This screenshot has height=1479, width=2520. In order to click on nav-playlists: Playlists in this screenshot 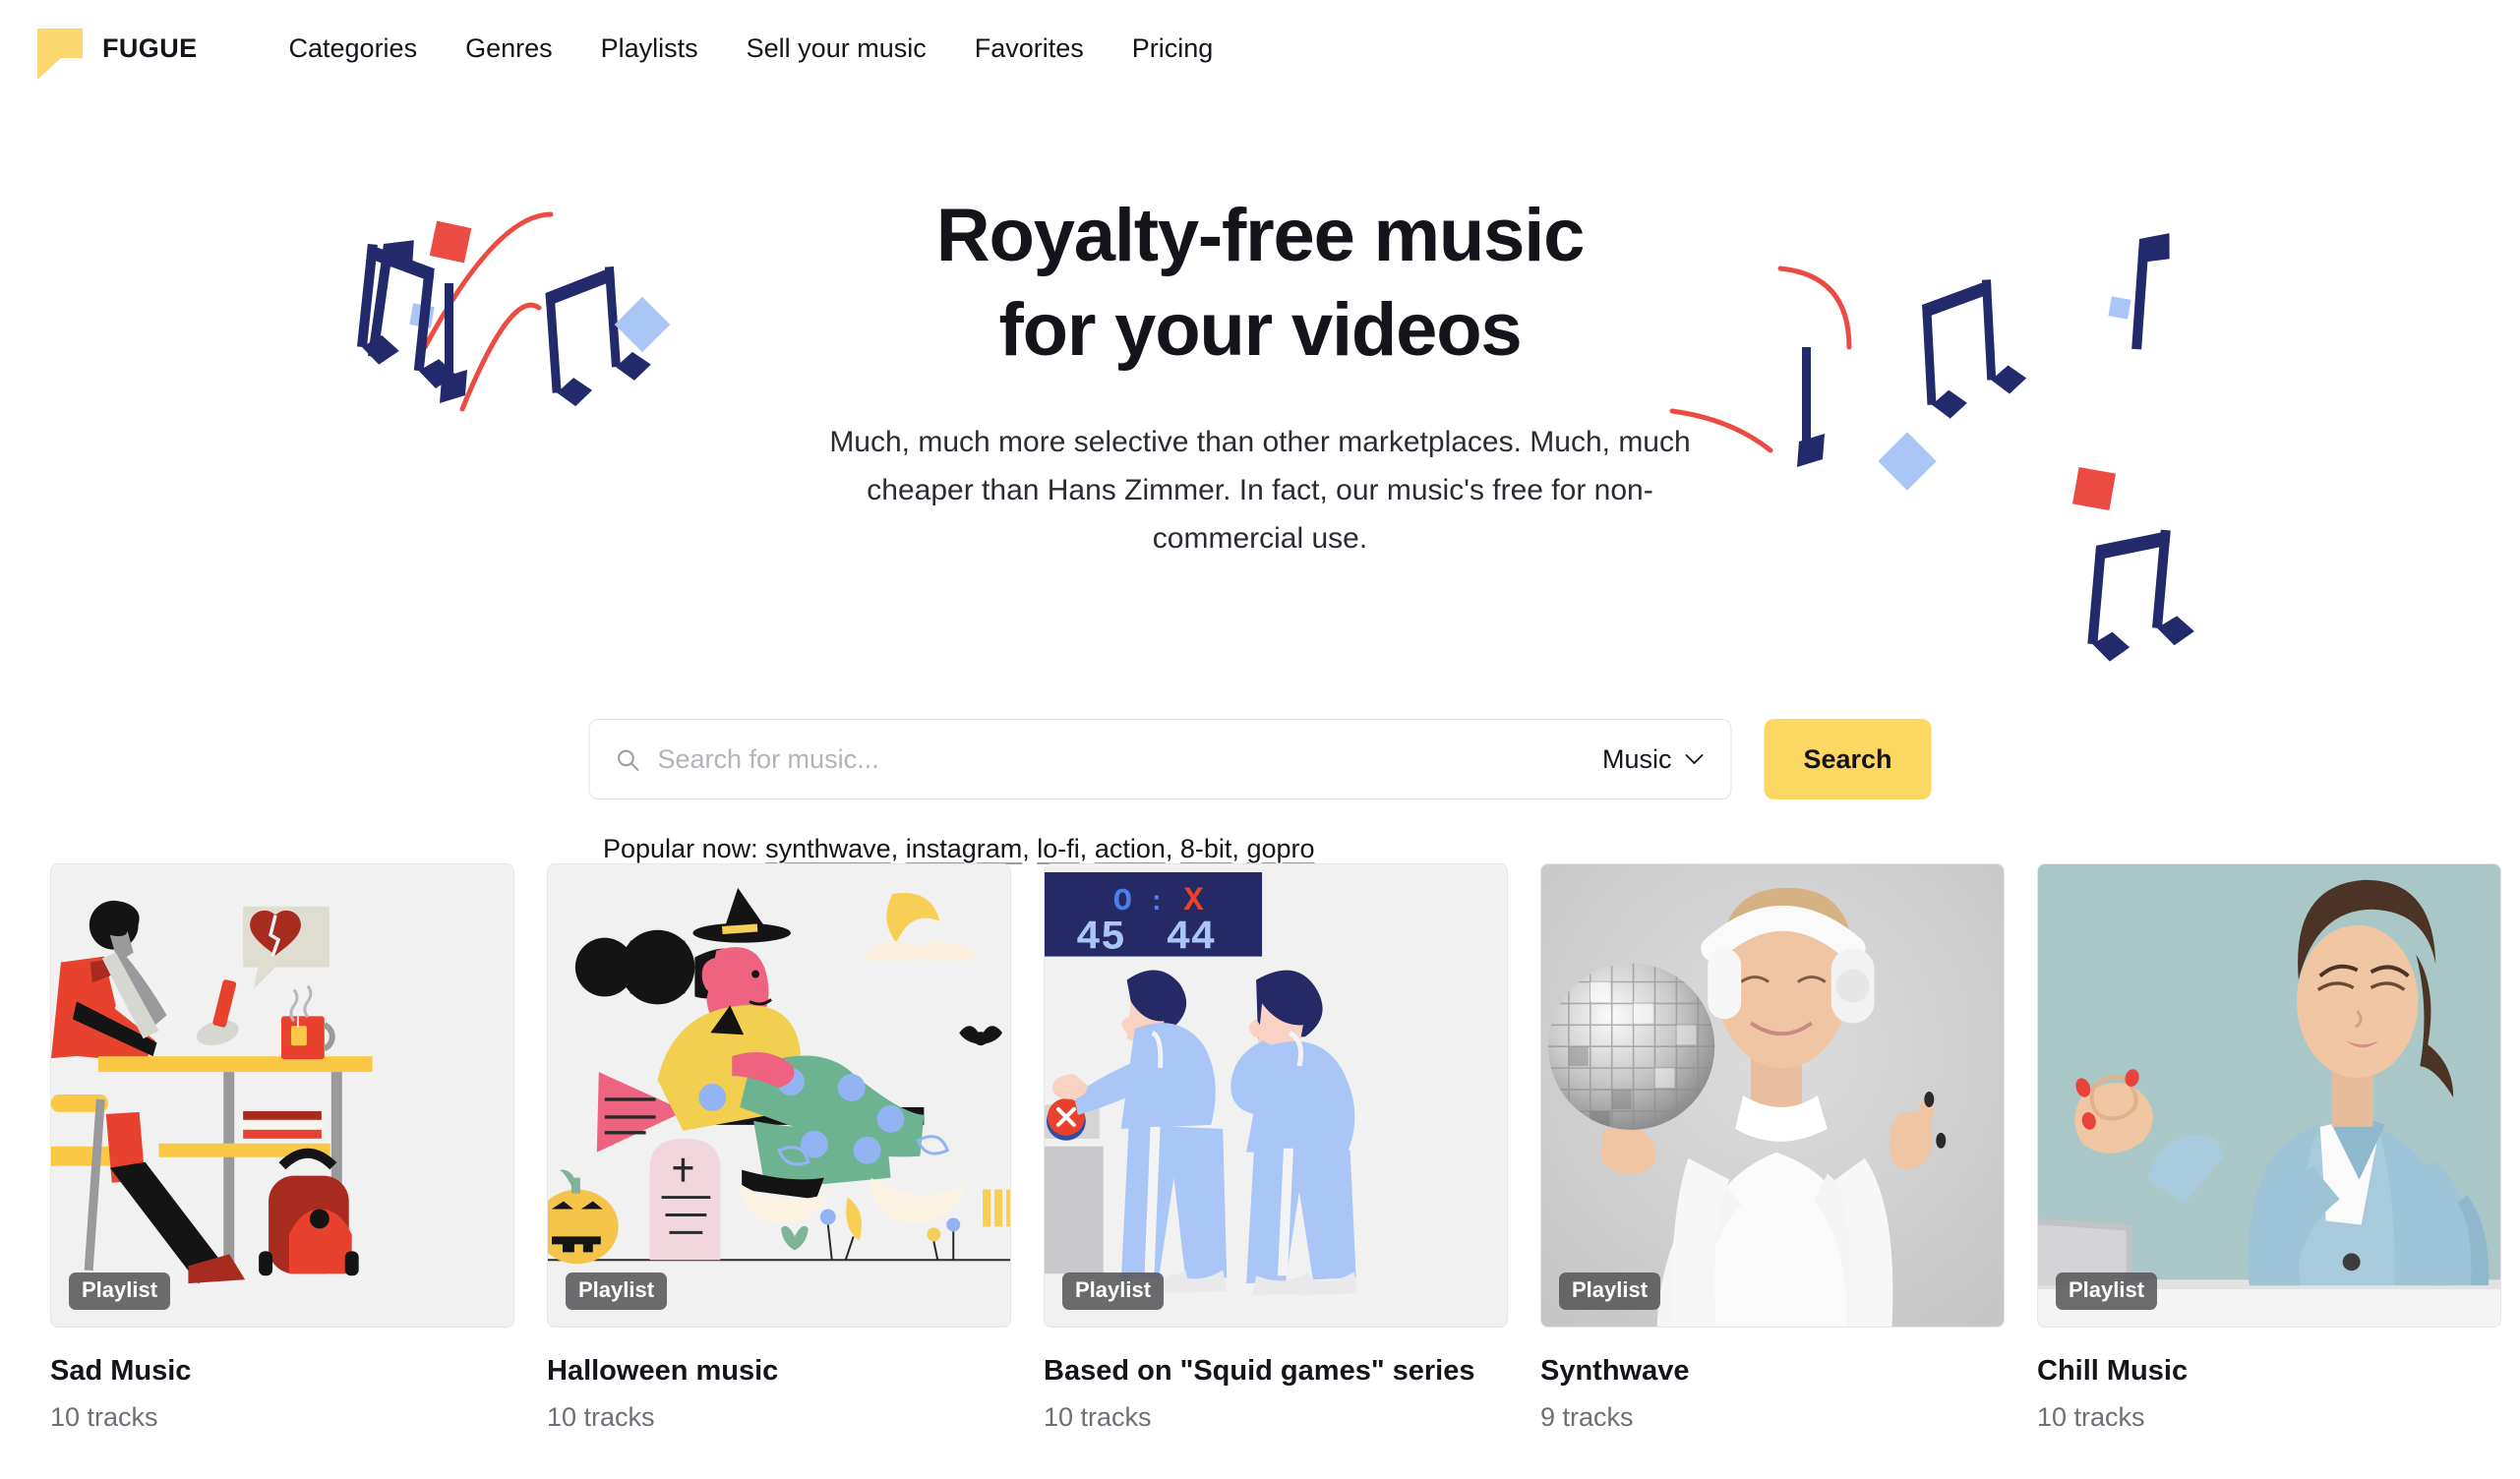, I will do `click(649, 48)`.